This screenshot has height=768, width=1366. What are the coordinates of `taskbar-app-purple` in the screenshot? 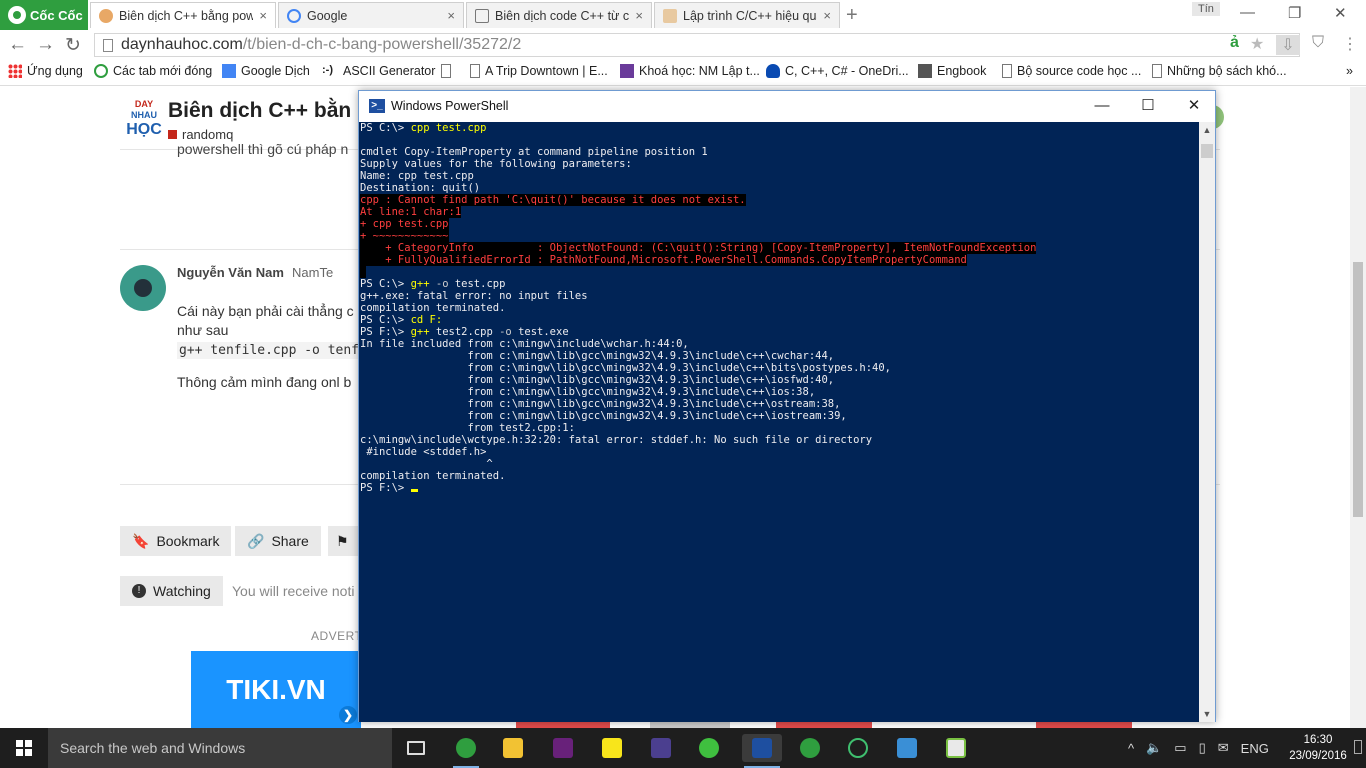 It's located at (661, 748).